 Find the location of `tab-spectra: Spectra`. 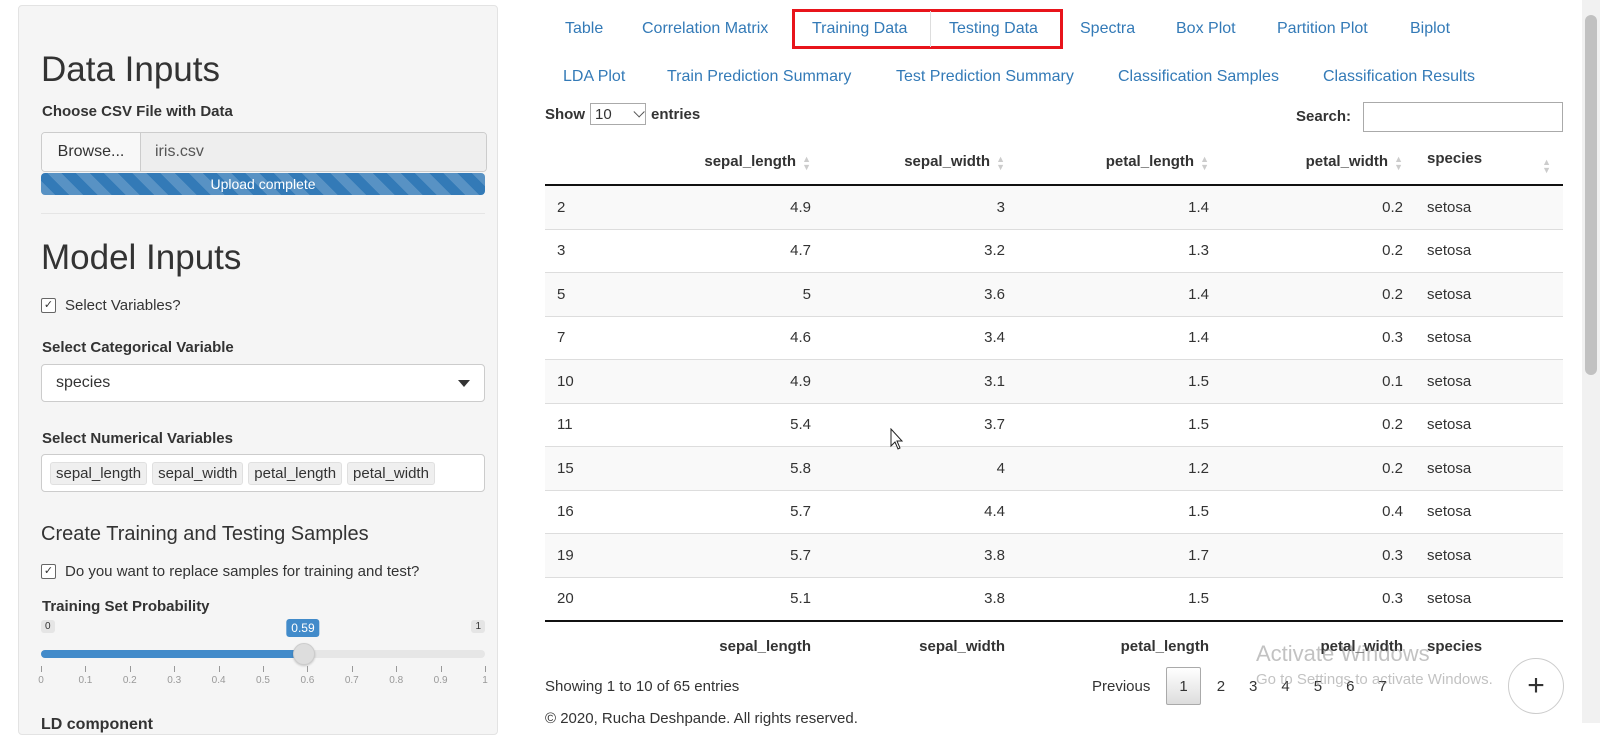

tab-spectra: Spectra is located at coordinates (1107, 29).